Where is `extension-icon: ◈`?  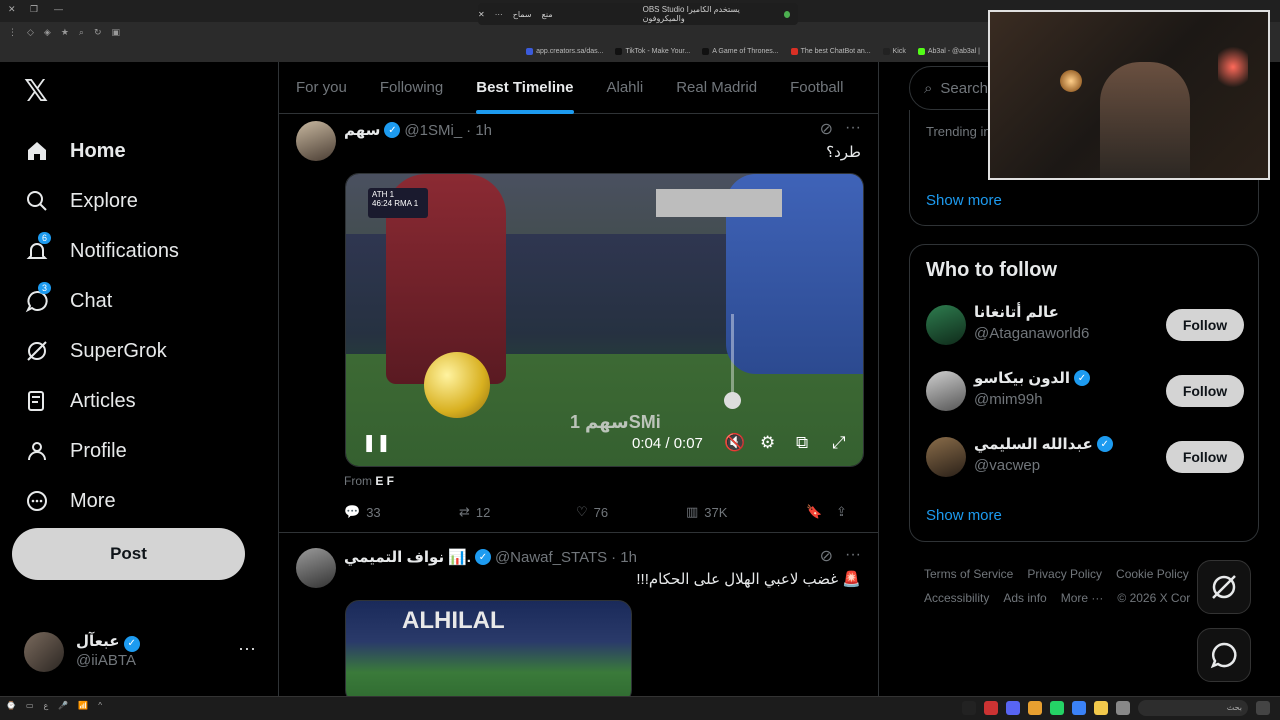 extension-icon: ◈ is located at coordinates (47, 32).